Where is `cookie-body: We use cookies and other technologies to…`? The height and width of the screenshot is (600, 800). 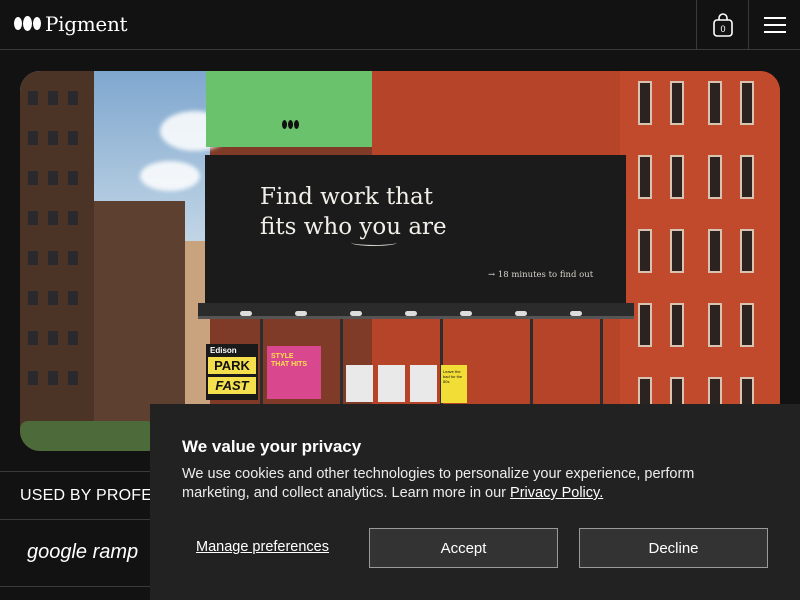
cookie-body: We use cookies and other technologies to… is located at coordinates (472, 484).